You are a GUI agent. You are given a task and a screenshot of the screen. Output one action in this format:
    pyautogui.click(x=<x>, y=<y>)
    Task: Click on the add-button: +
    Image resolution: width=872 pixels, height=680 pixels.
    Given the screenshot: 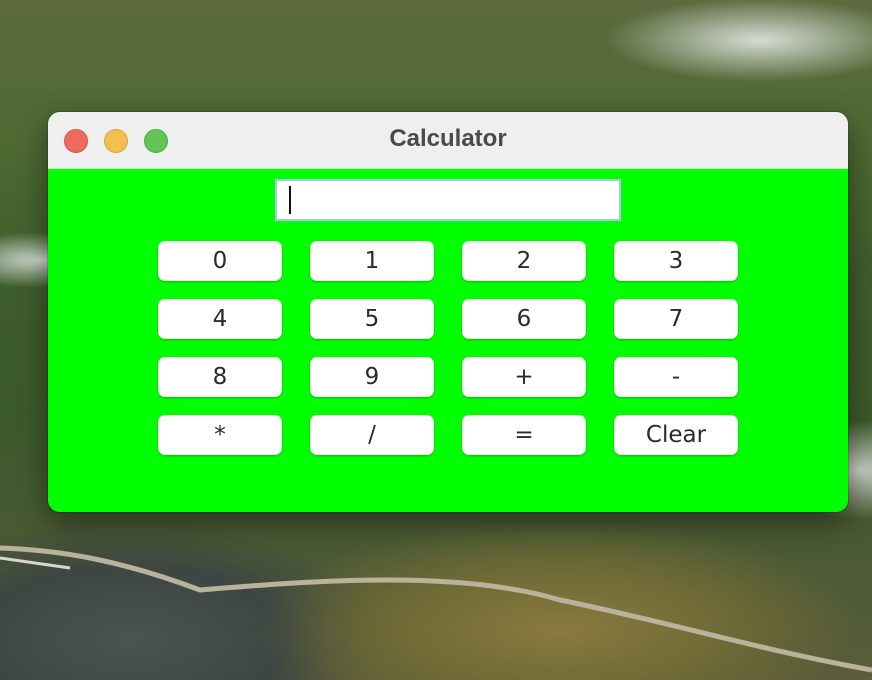 What is the action you would take?
    pyautogui.click(x=524, y=377)
    